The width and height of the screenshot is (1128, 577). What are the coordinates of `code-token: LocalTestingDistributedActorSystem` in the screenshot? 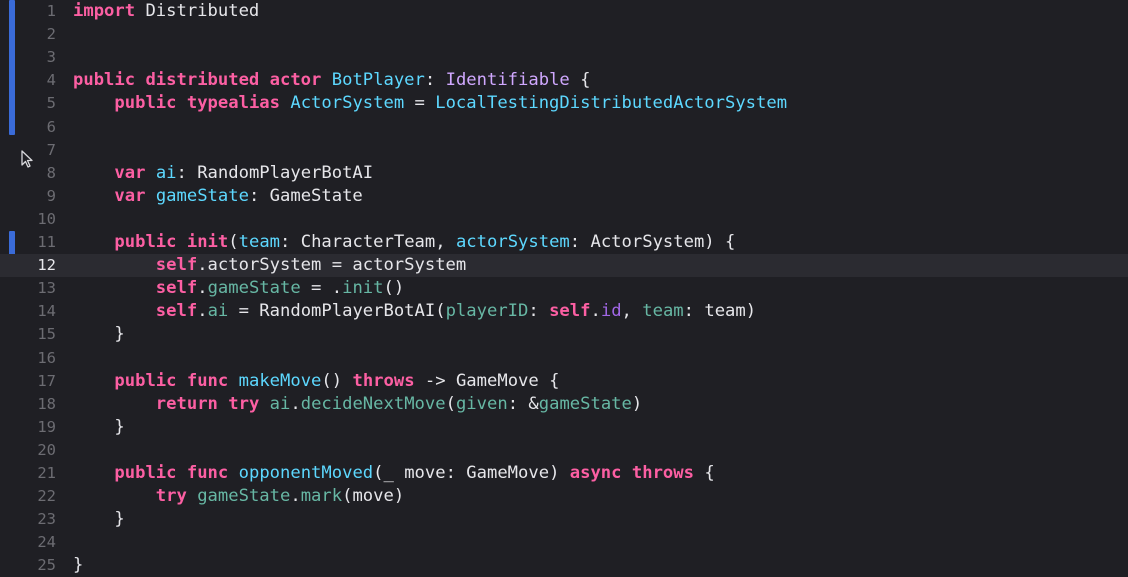 It's located at (611, 103).